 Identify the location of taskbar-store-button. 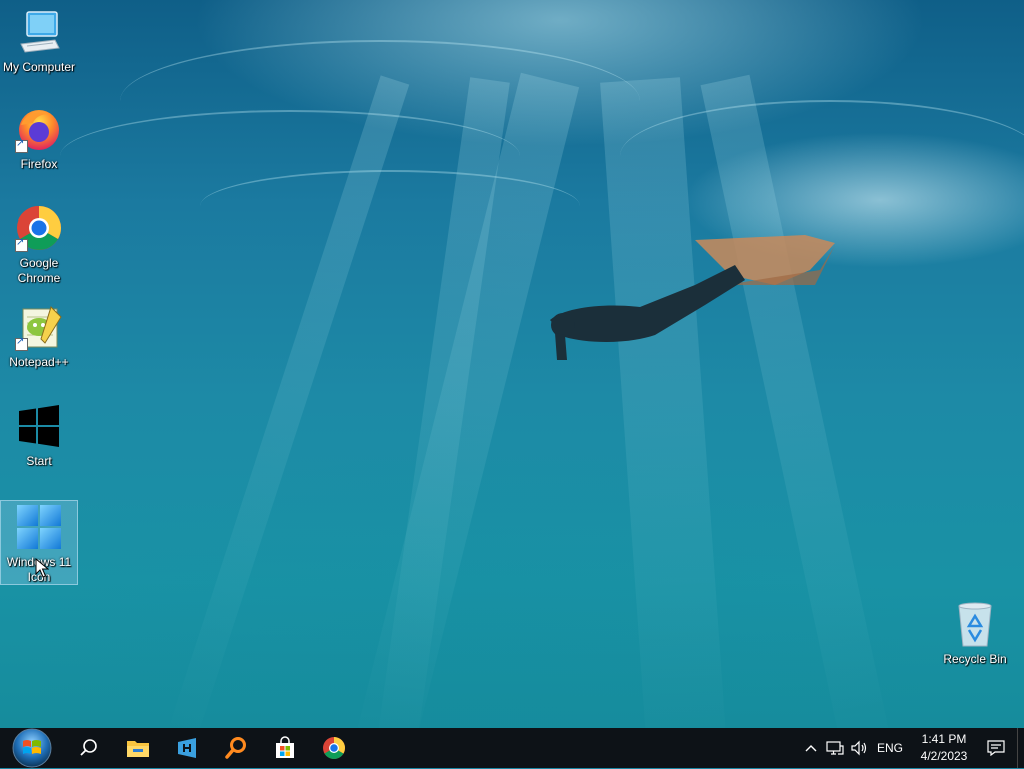
(284, 748).